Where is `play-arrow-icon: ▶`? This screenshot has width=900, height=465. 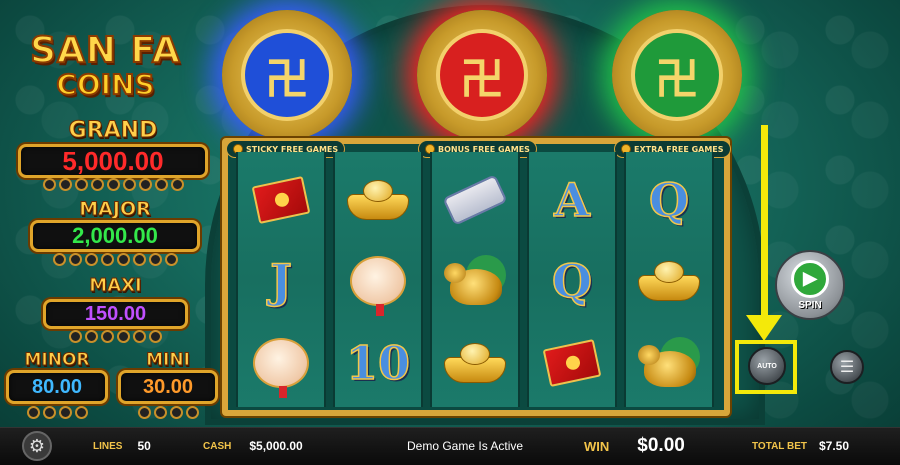
play-arrow-icon: ▶ is located at coordinates (810, 278).